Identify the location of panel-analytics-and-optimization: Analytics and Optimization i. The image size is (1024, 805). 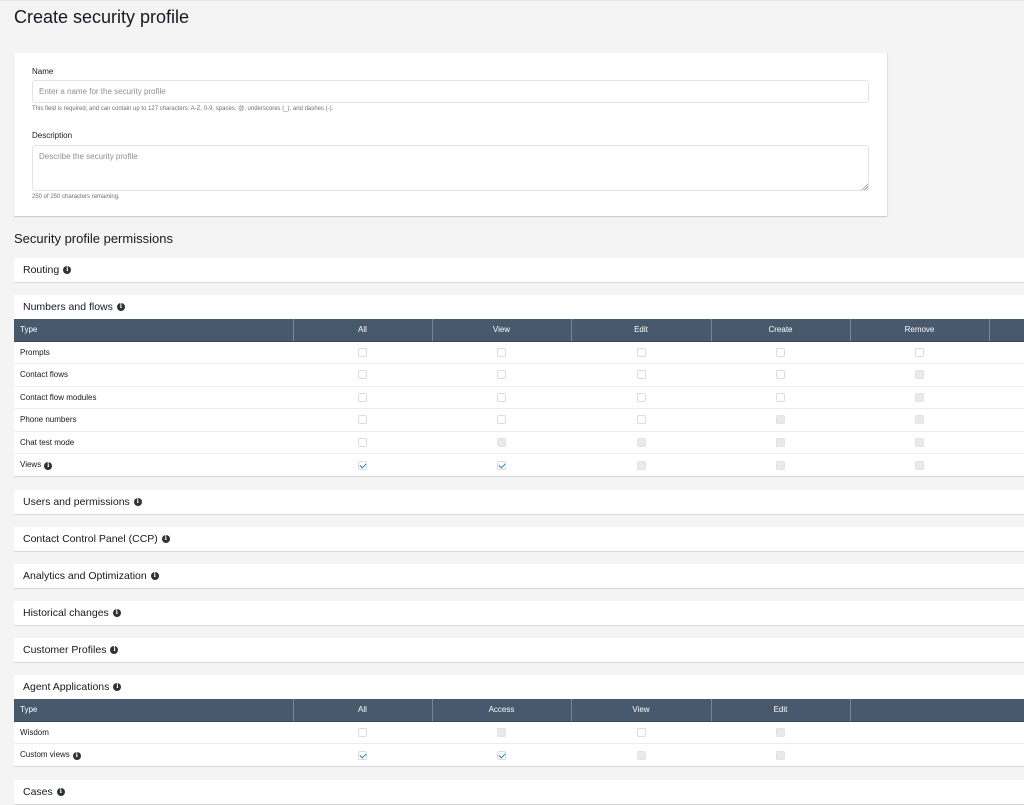
(519, 576).